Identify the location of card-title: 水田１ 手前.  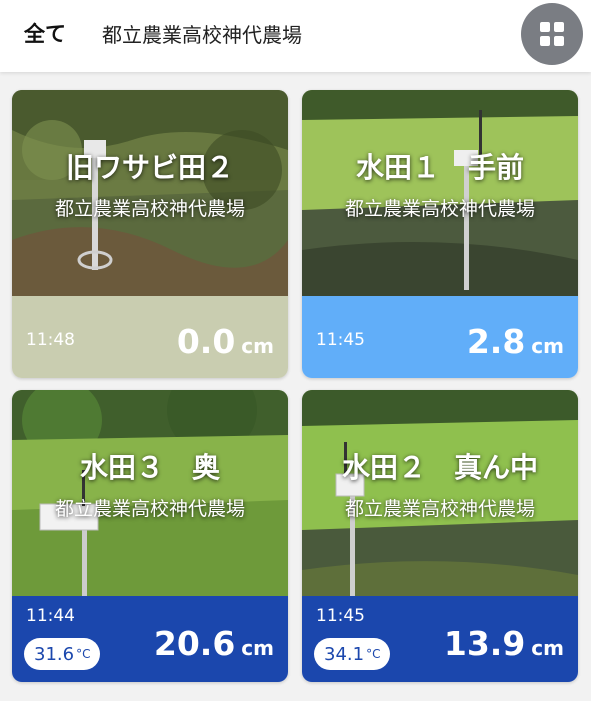
(439, 167).